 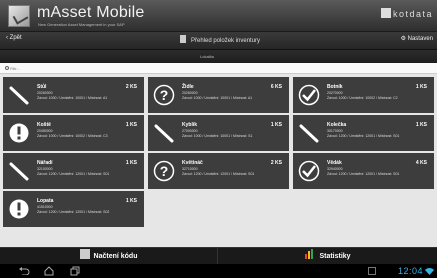 What do you see at coordinates (337, 125) in the screenshot?
I see `item-name: Kolečka` at bounding box center [337, 125].